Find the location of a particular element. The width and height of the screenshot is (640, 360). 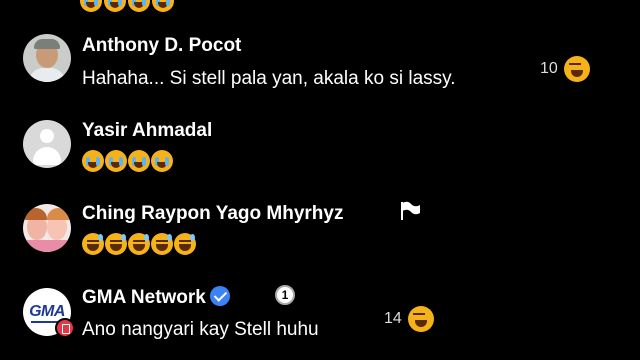

comment-author: GMA Network is located at coordinates (156, 297).